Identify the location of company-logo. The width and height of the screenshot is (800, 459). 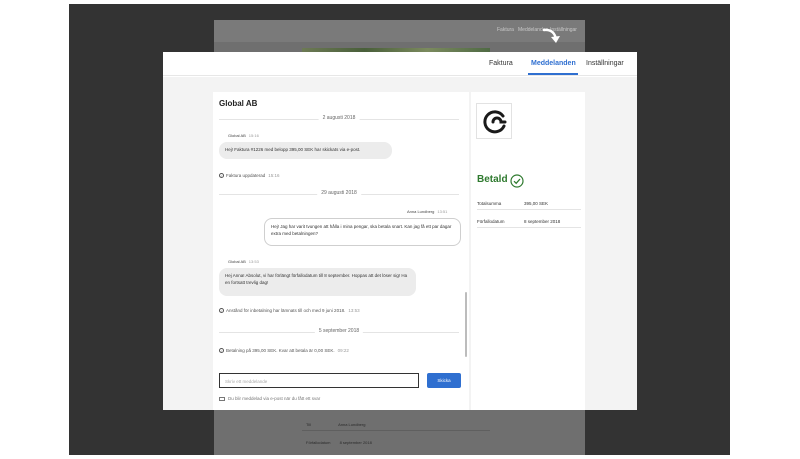
(494, 121).